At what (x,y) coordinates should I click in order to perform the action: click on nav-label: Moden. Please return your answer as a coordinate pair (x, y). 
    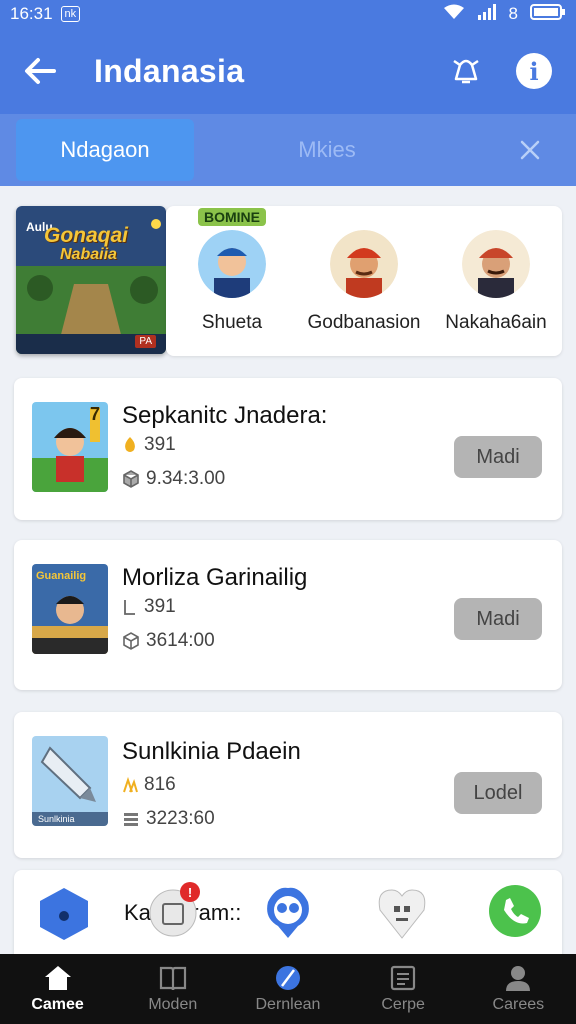
    Looking at the image, I should click on (173, 1004).